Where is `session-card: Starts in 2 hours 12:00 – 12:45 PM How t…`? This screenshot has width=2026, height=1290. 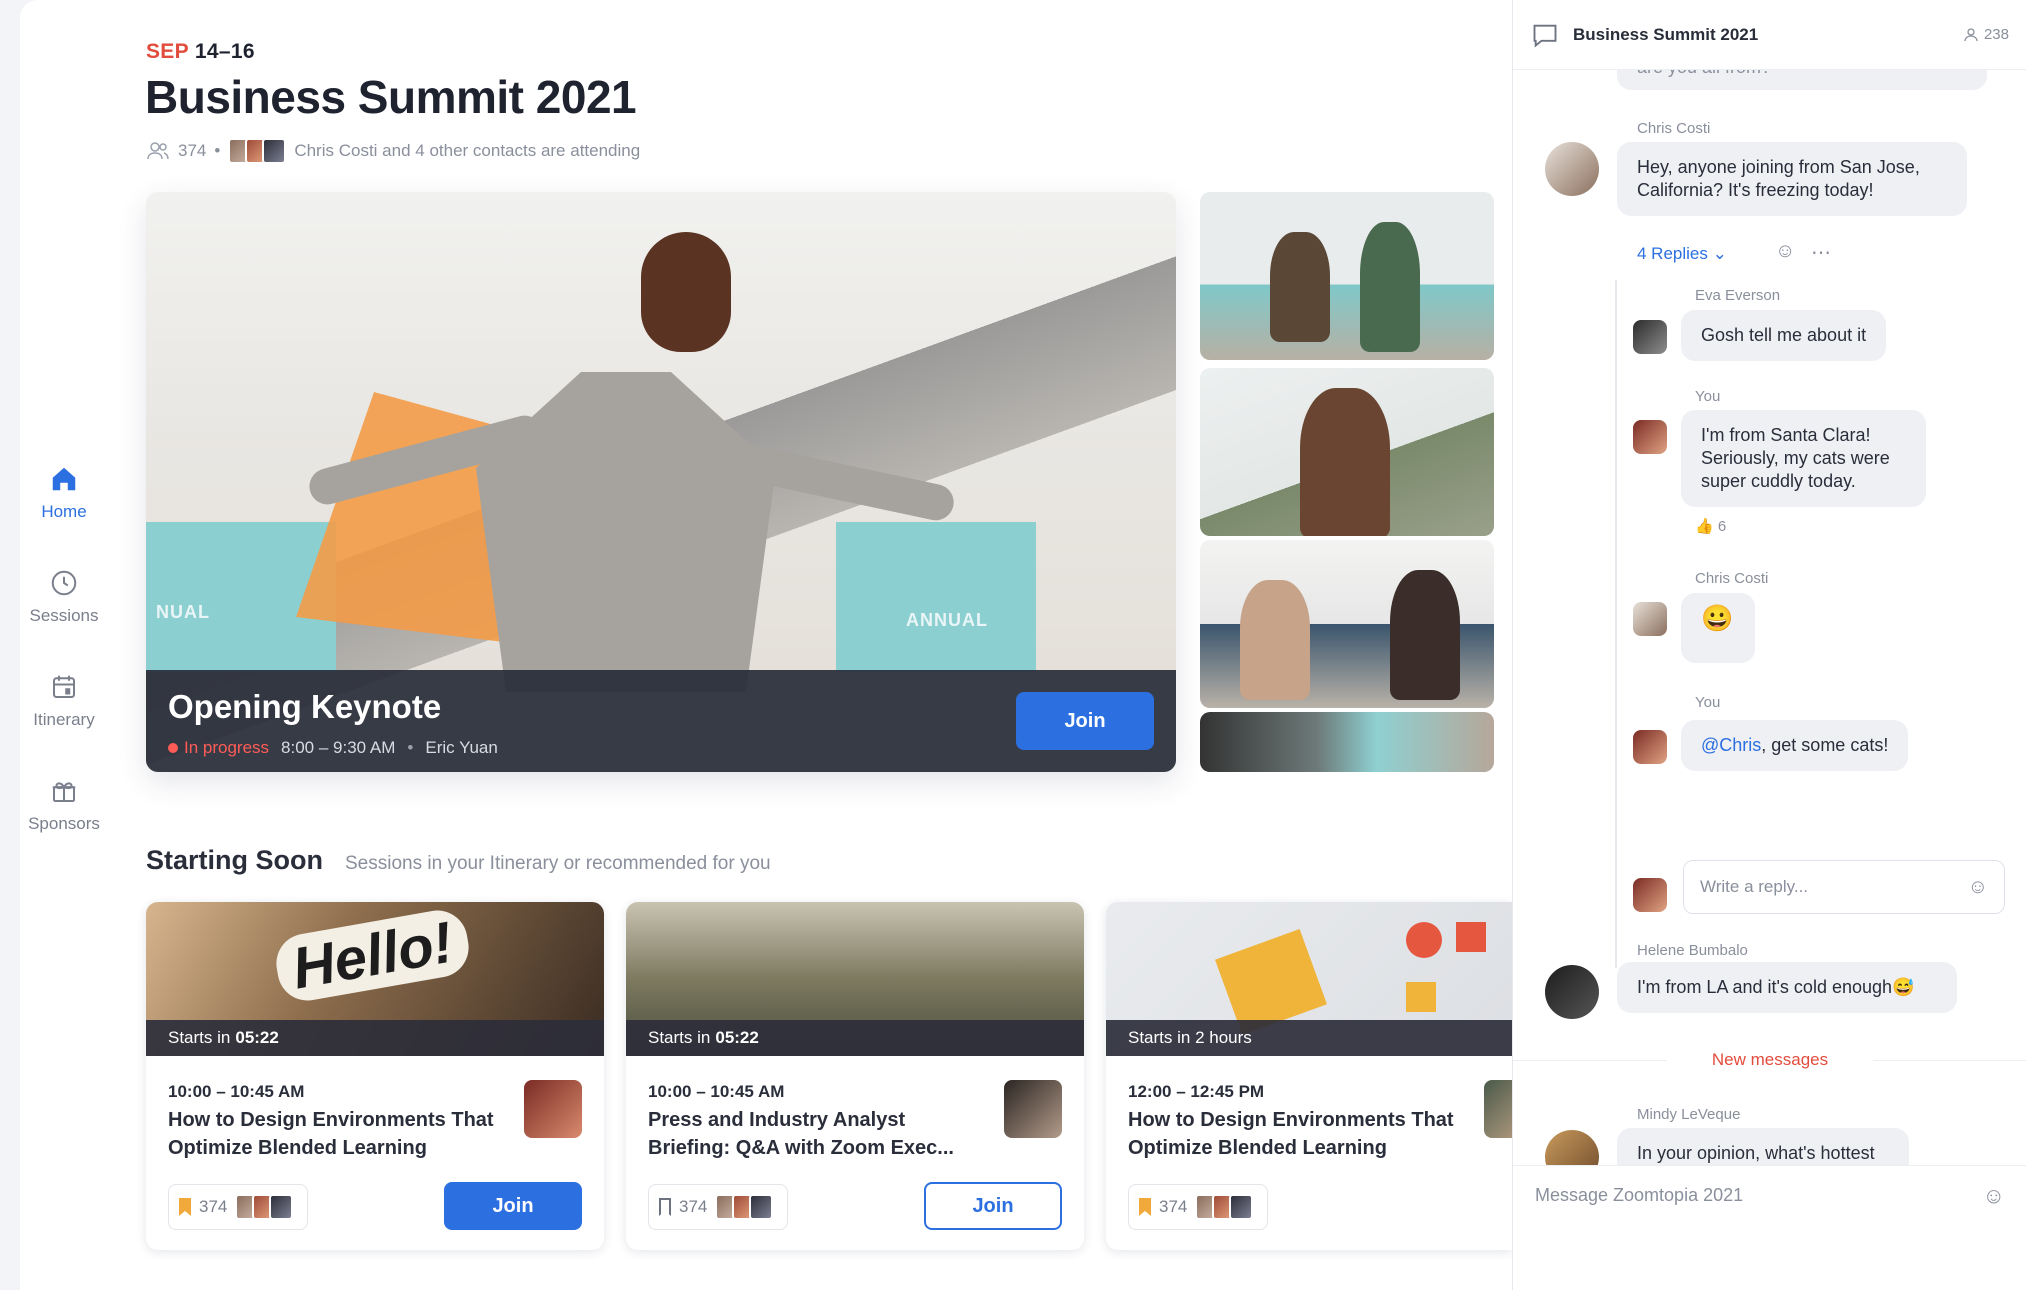 session-card: Starts in 2 hours 12:00 – 12:45 PM How t… is located at coordinates (1309, 1076).